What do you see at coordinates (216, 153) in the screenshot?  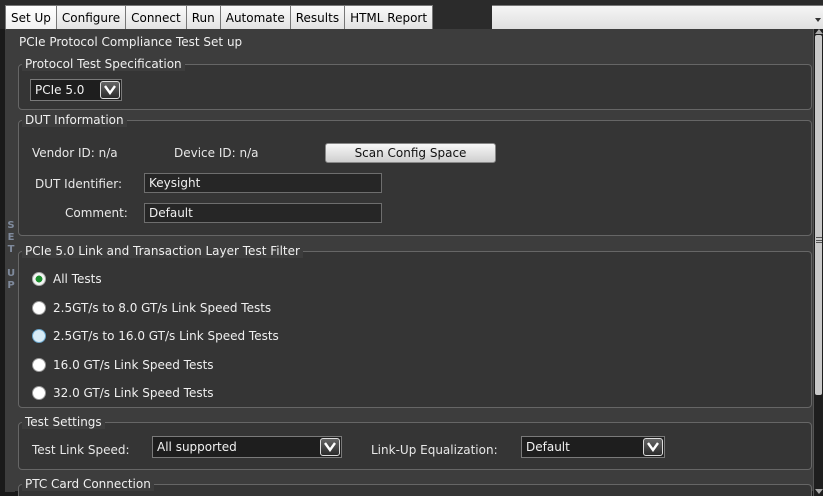 I see `device-id-label: Device ID: n/a` at bounding box center [216, 153].